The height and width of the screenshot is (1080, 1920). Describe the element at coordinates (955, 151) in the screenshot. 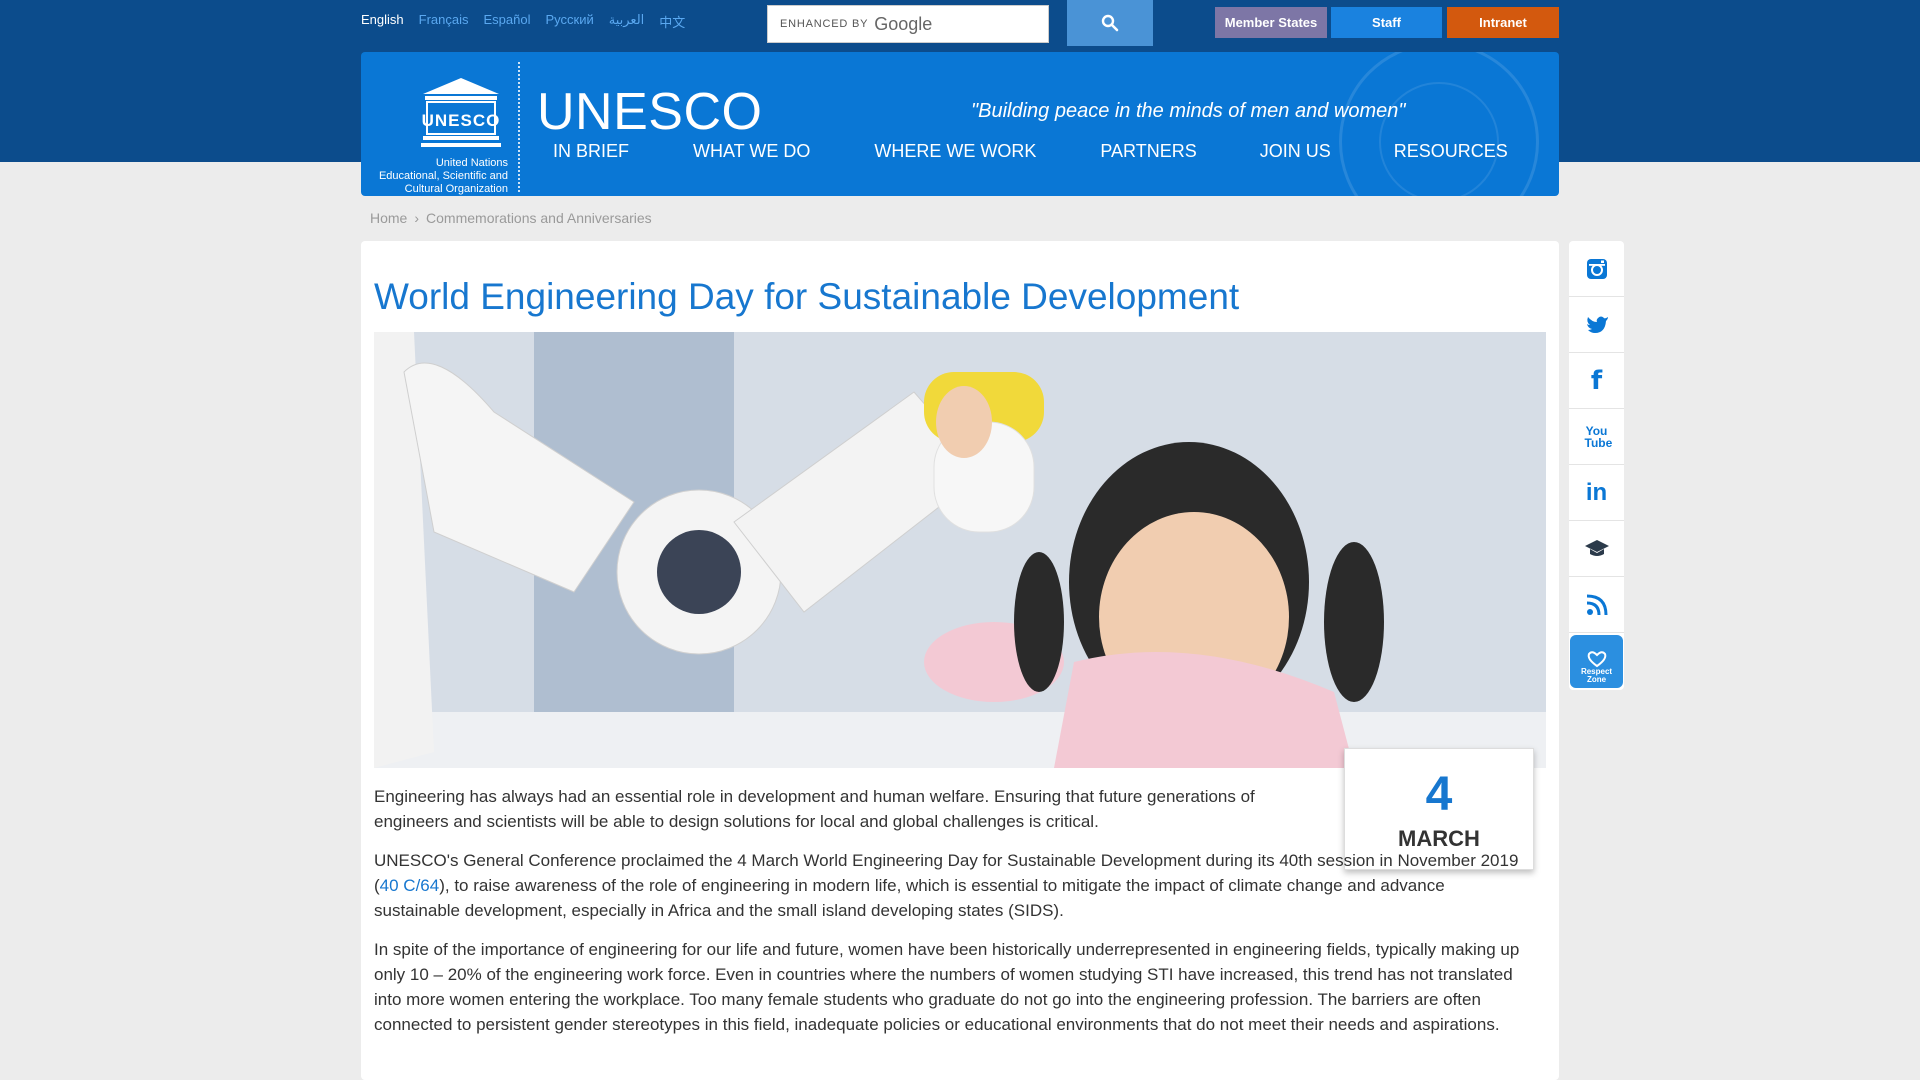

I see `nav-where-we-work: WHERE WE WORK` at that location.